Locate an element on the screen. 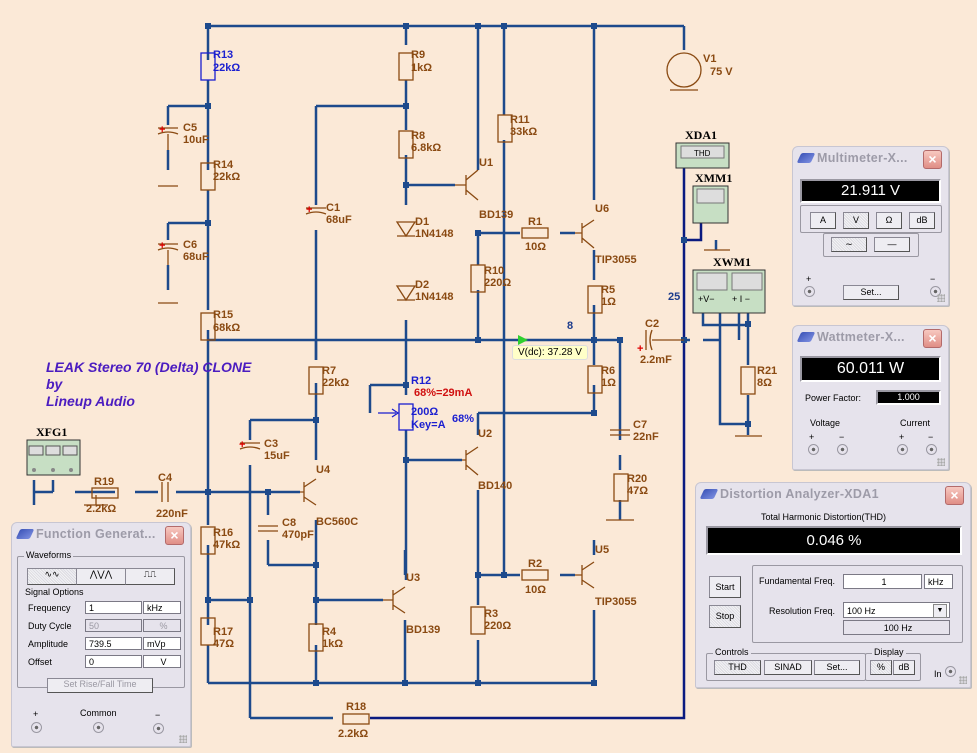  svg-text: 22kΩ is located at coordinates (335, 383).